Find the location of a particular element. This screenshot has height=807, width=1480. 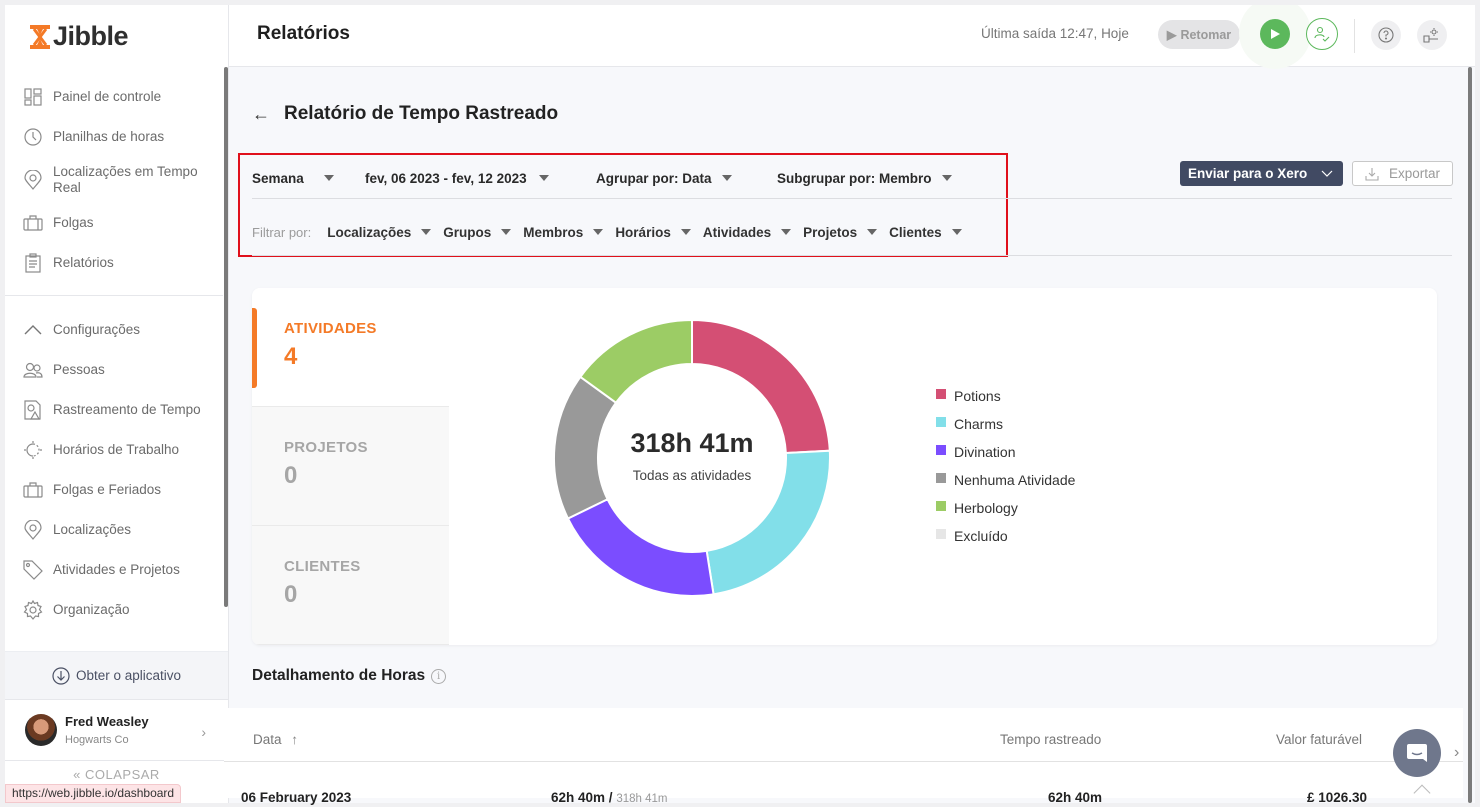

legend-label: Herbology is located at coordinates (986, 508).